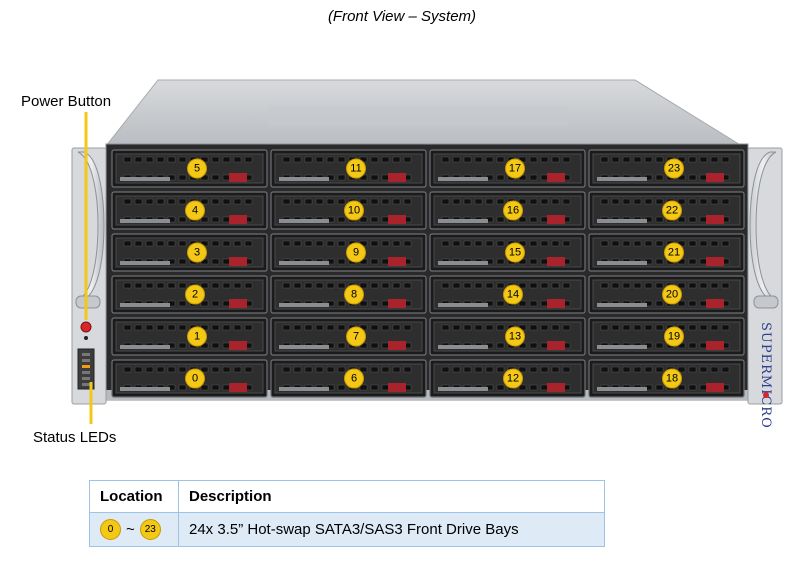  Describe the element at coordinates (150, 529) in the screenshot. I see `range-end-badge: 23` at that location.